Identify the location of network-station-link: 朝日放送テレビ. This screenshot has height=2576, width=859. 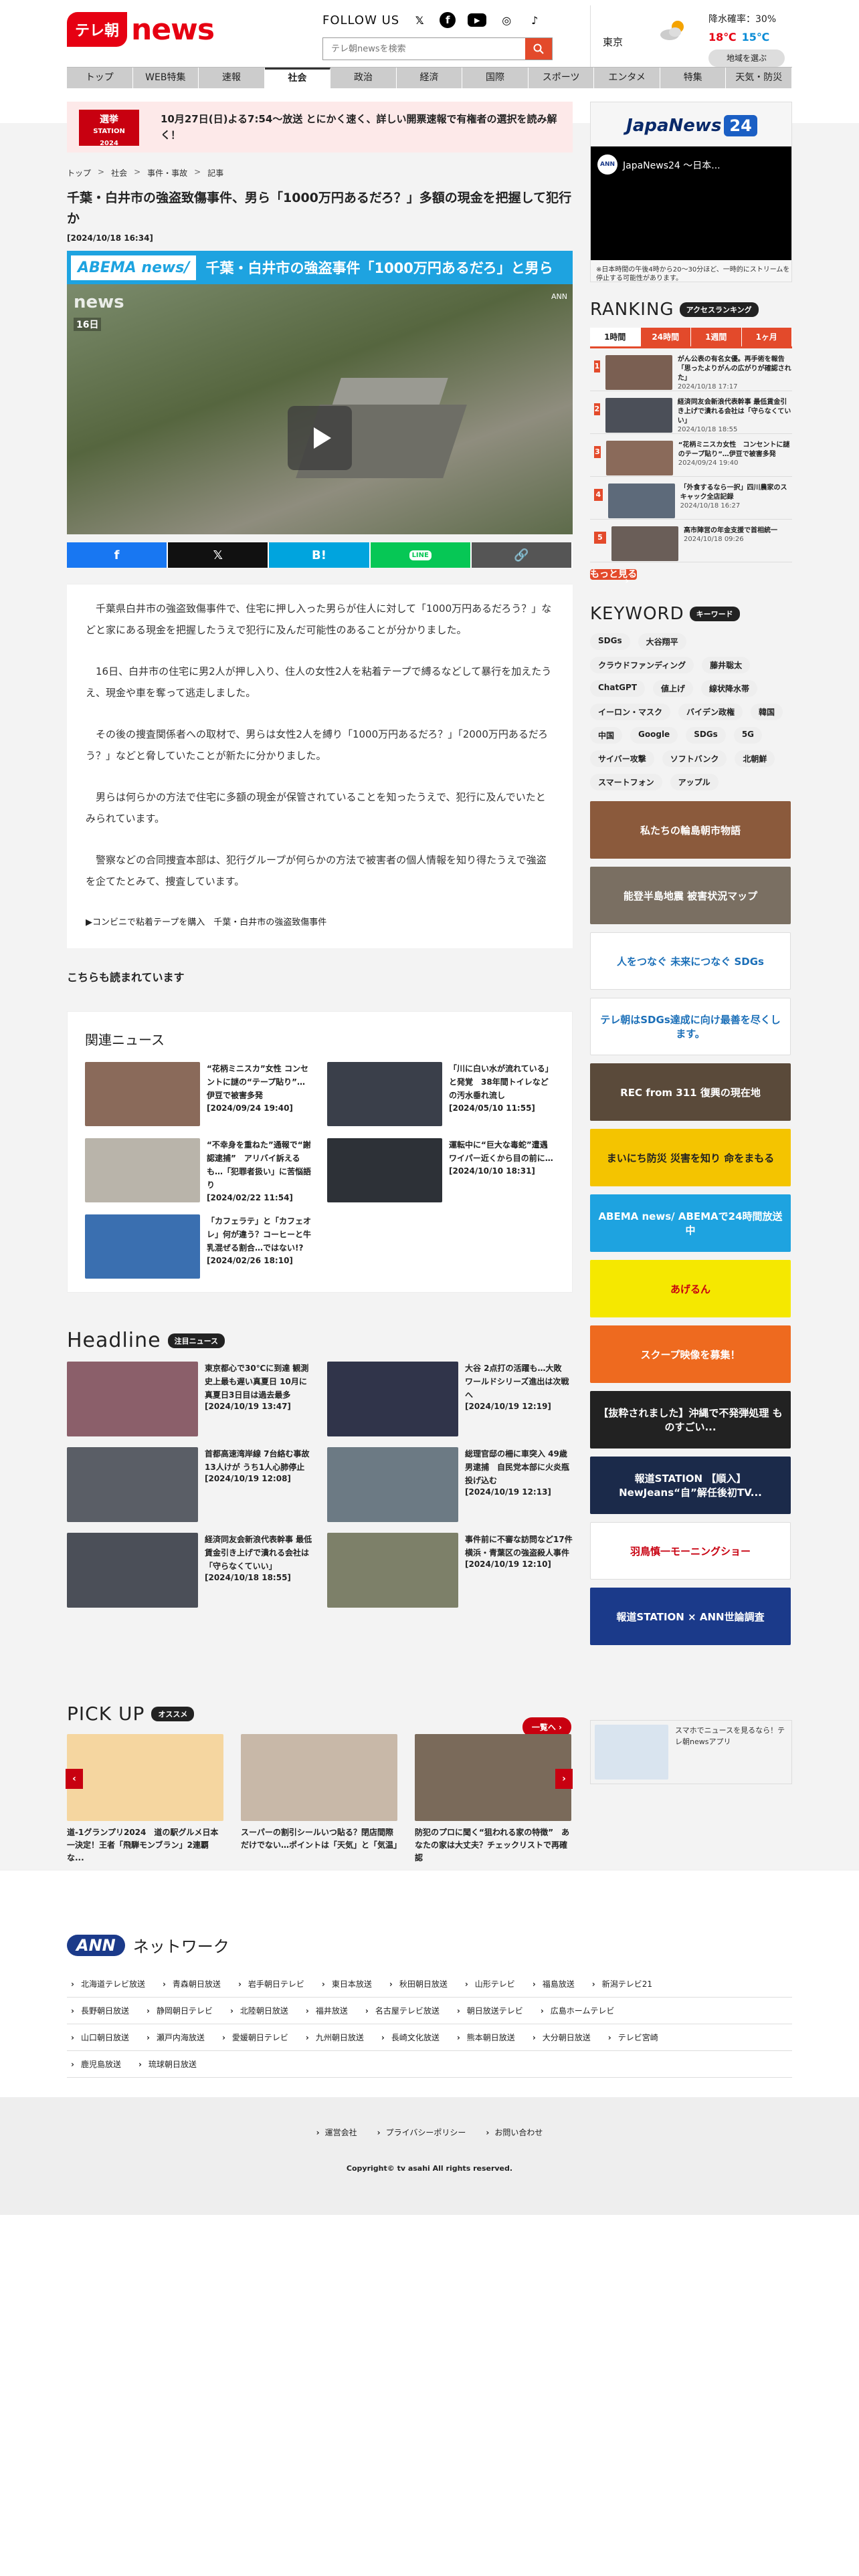
(490, 2011).